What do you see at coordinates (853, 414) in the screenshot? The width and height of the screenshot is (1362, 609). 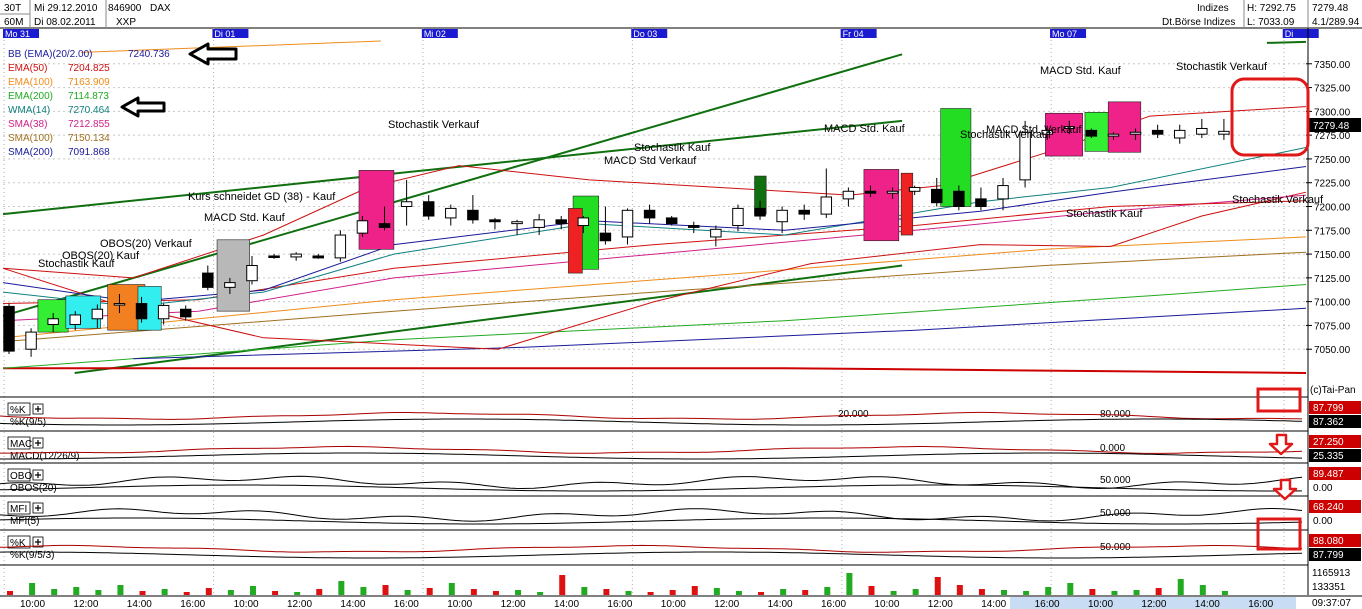 I see `indicator-mid-label-2: 20.000` at bounding box center [853, 414].